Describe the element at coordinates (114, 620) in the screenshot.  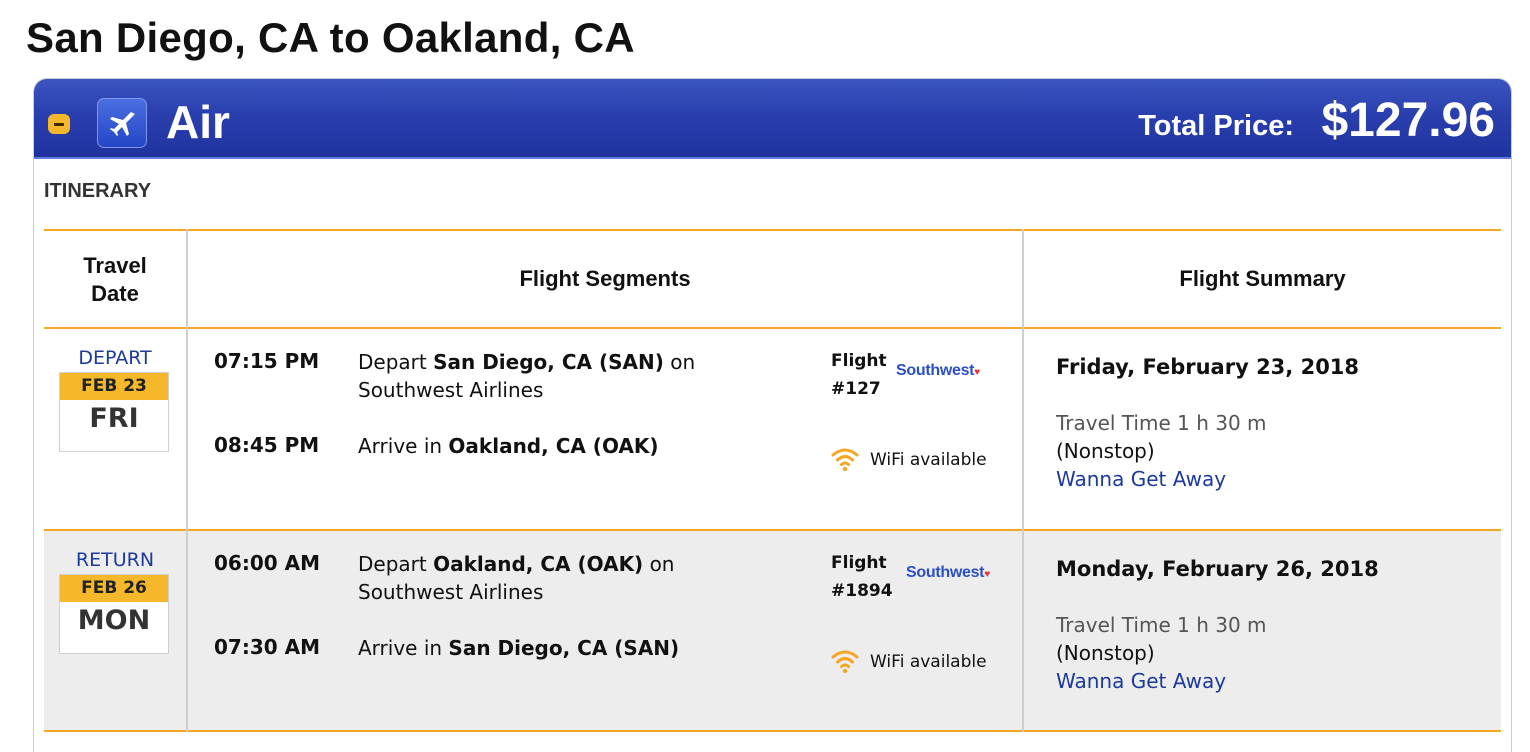
I see `day-label: MON` at that location.